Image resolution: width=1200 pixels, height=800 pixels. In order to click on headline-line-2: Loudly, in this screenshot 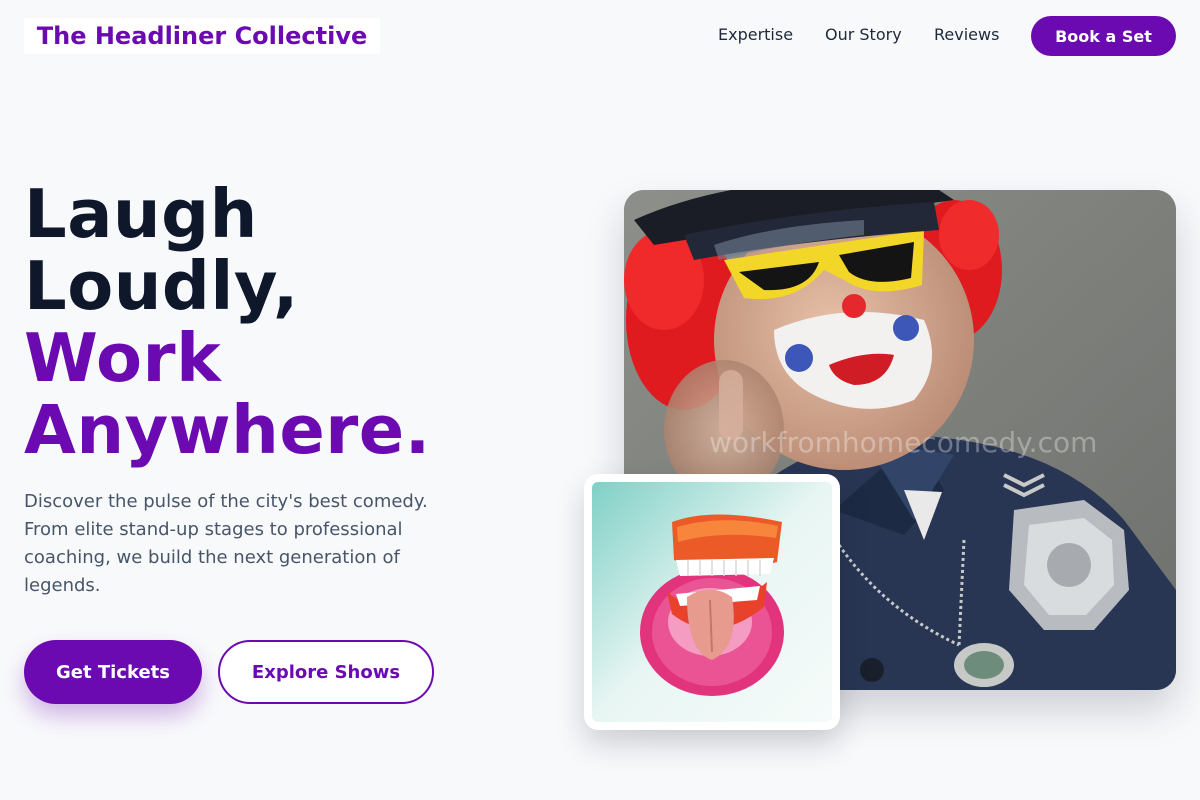, I will do `click(161, 286)`.